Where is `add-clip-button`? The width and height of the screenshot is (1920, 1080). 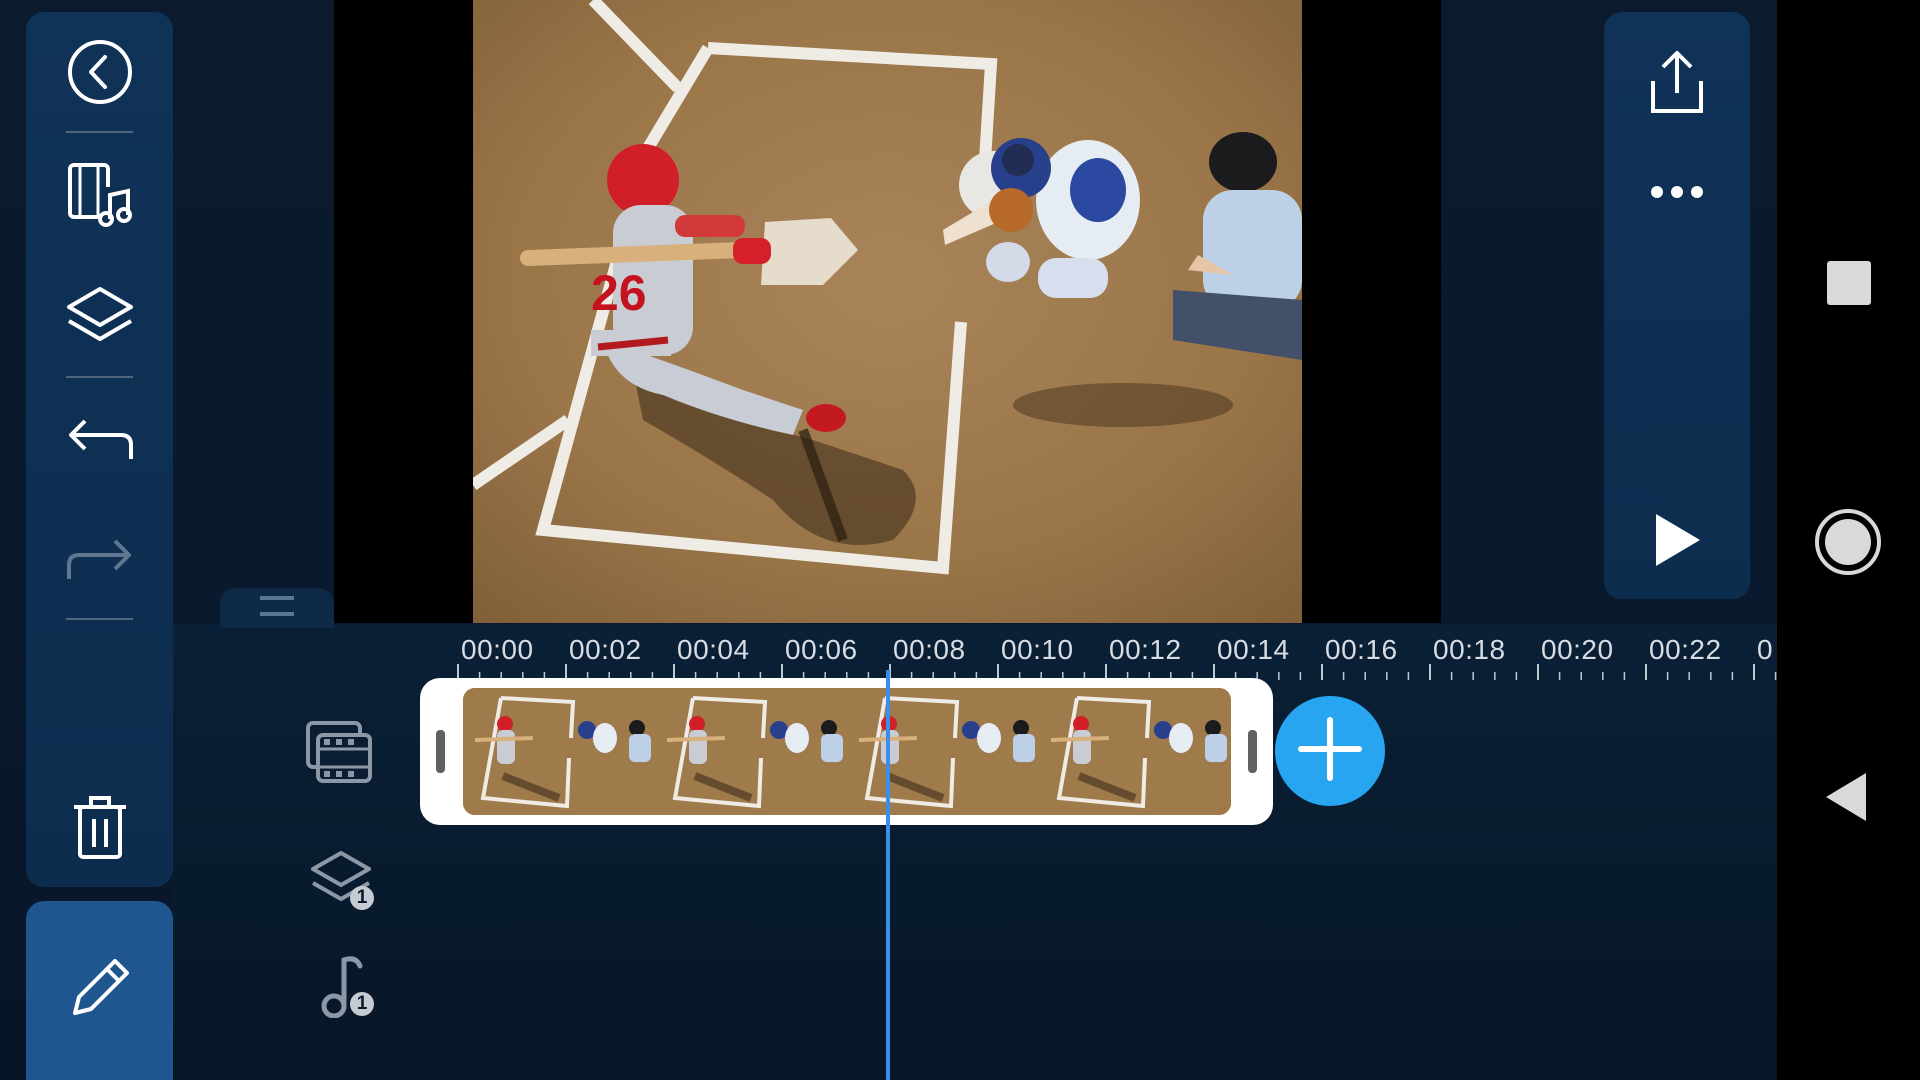 add-clip-button is located at coordinates (1330, 751).